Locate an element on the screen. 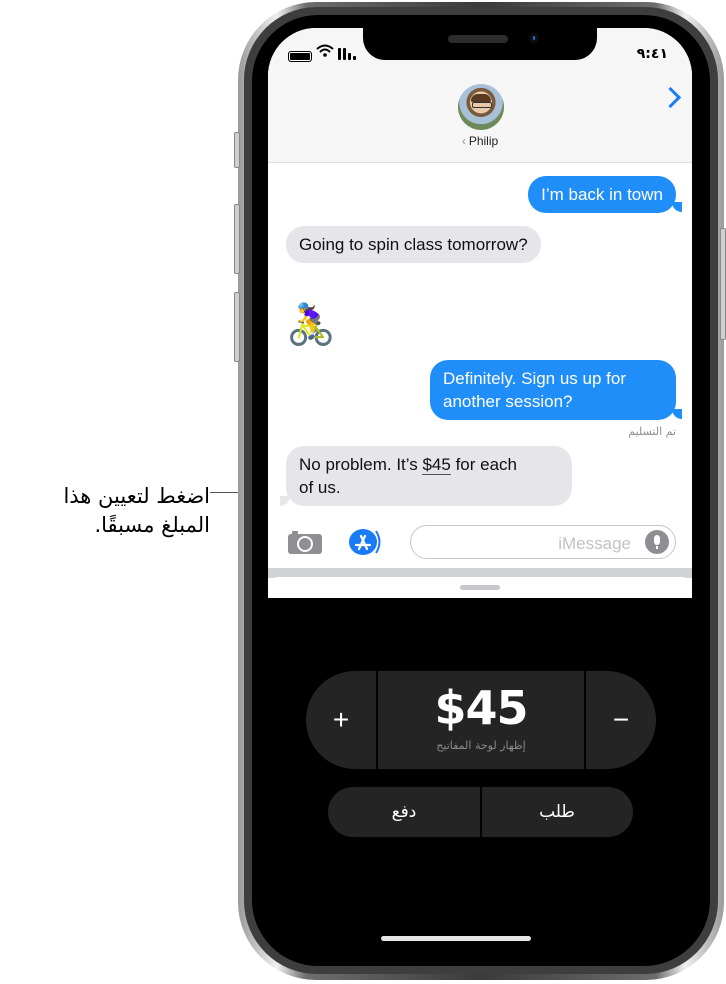  message-text: for each is located at coordinates (483, 464).